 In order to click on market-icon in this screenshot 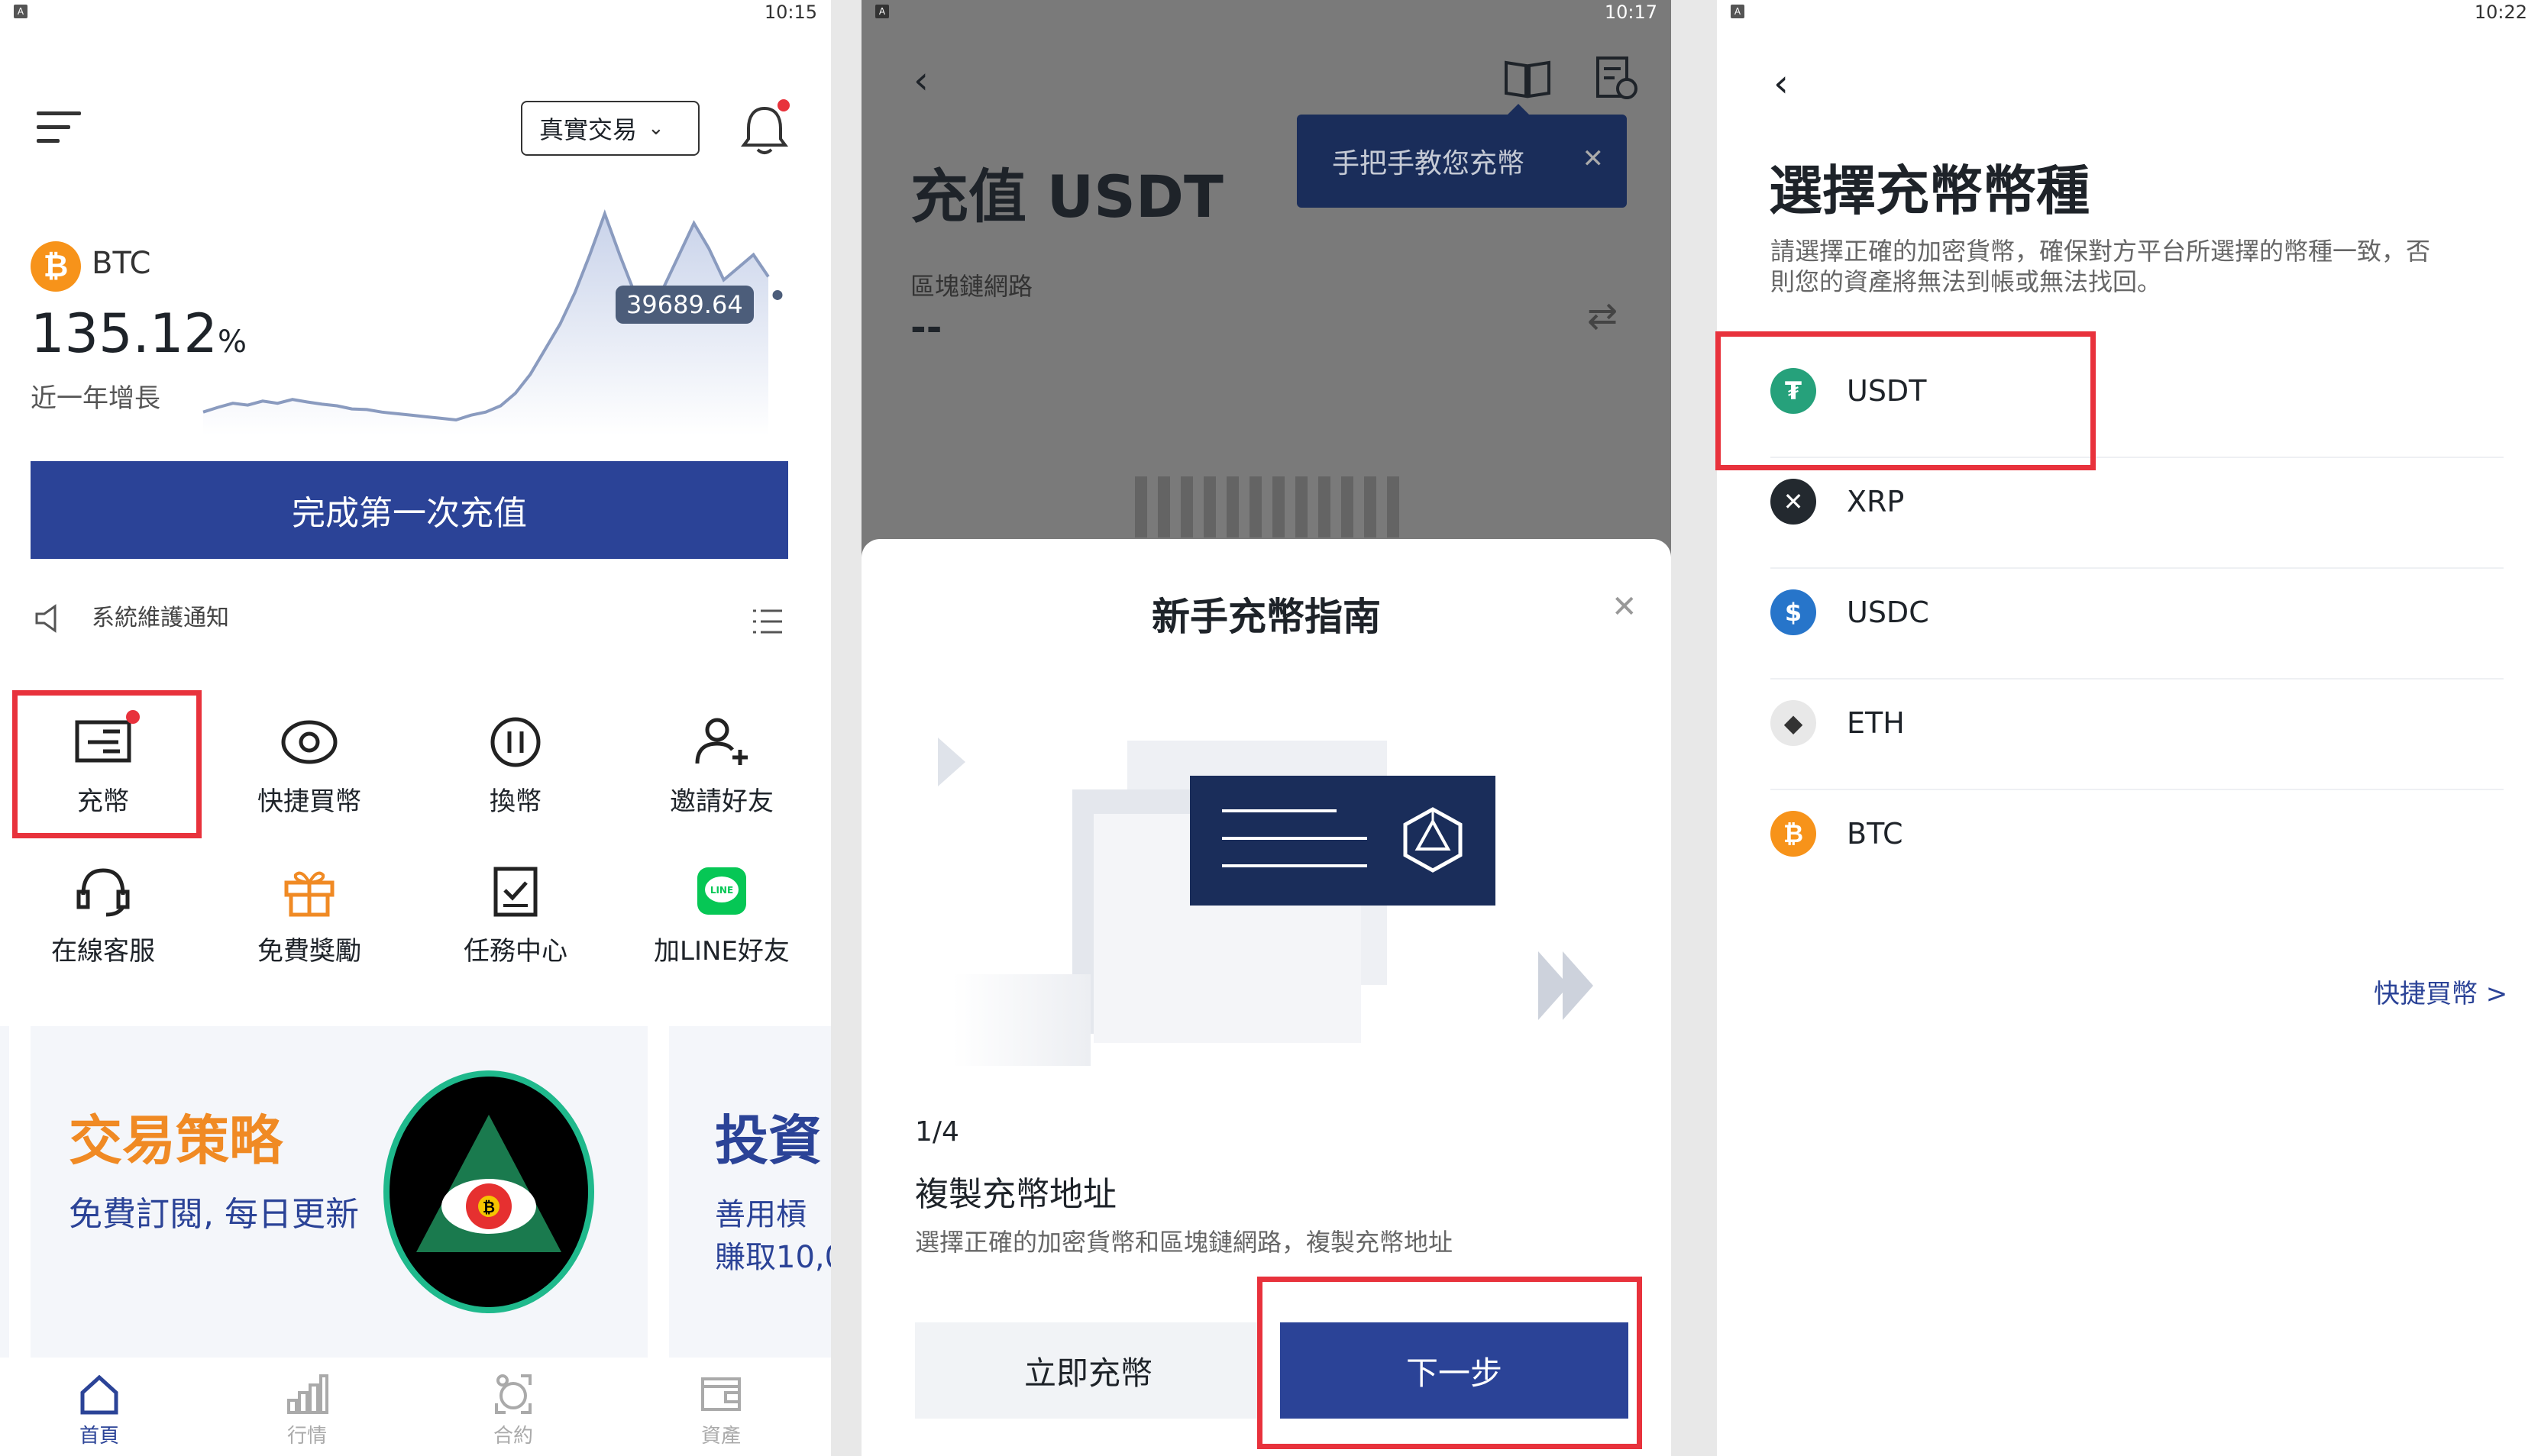, I will do `click(307, 1394)`.